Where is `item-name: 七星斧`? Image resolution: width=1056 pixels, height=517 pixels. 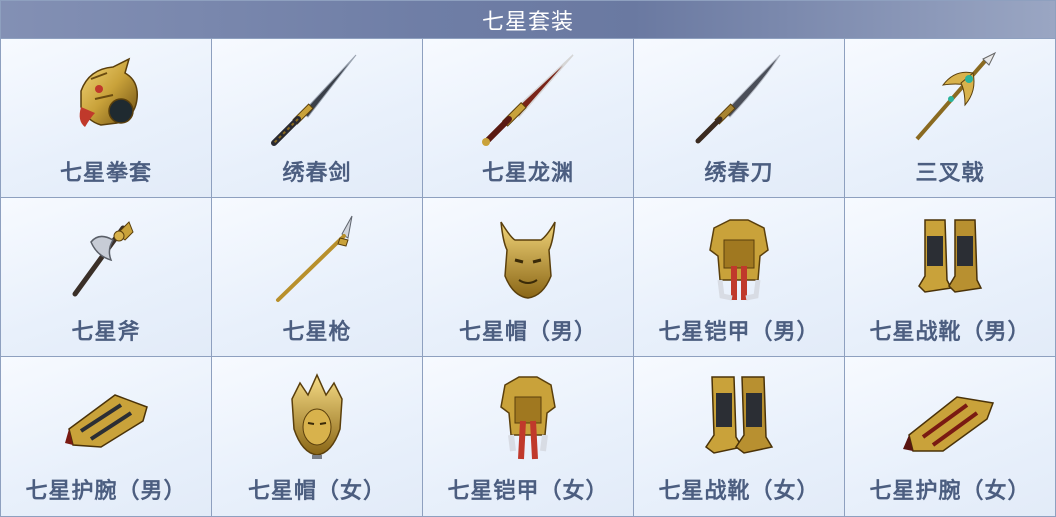 item-name: 七星斧 is located at coordinates (106, 332).